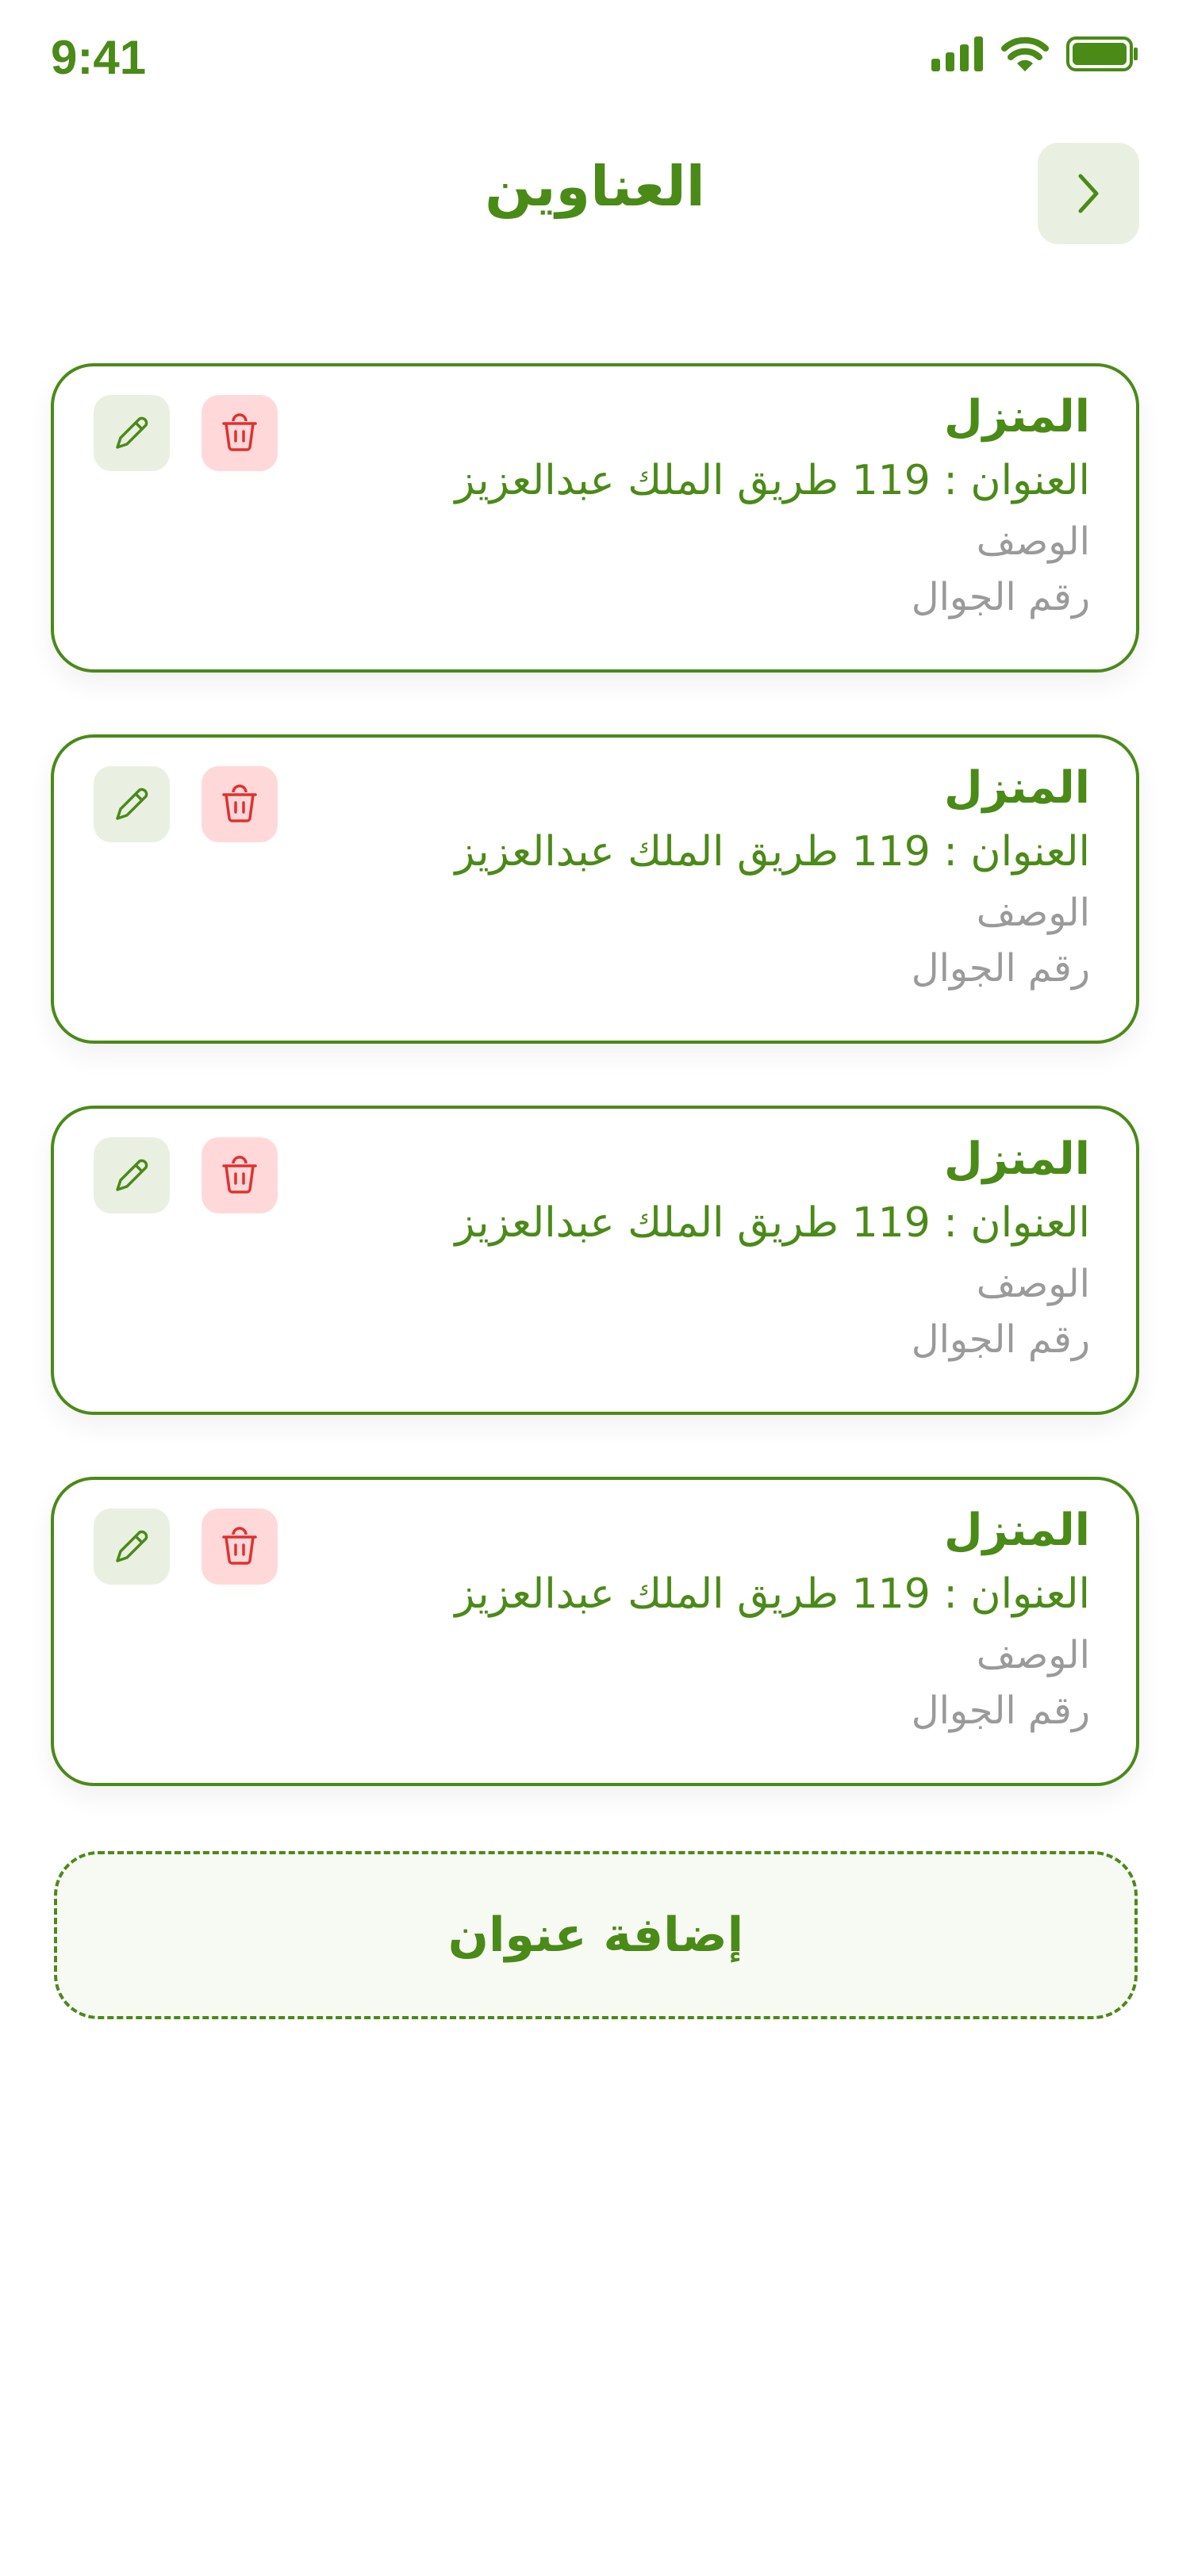  I want to click on chevron-right-icon, so click(1088, 193).